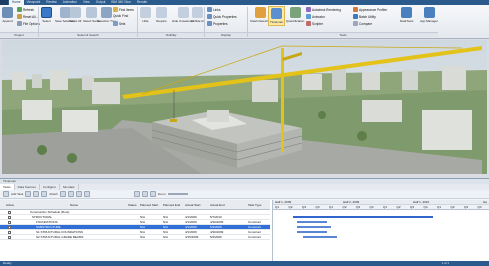 Image resolution: width=489 pixels, height=266 pixels. What do you see at coordinates (222, 16) in the screenshot?
I see `quick-properties-button: Quick Properties` at bounding box center [222, 16].